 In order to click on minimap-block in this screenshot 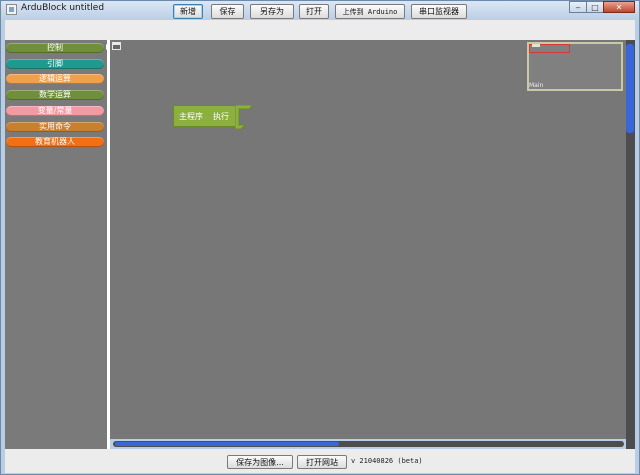, I will do `click(536, 45)`.